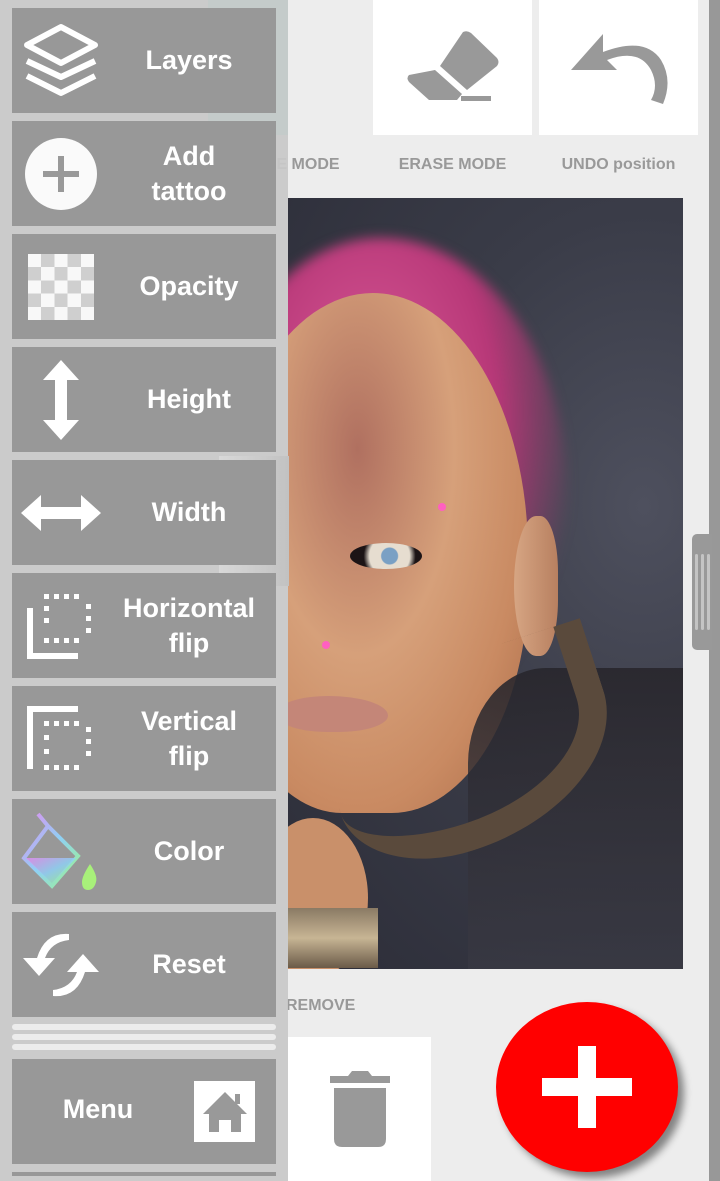  I want to click on drawer-item-horizontal-flip: Horizontal flip, so click(144, 625).